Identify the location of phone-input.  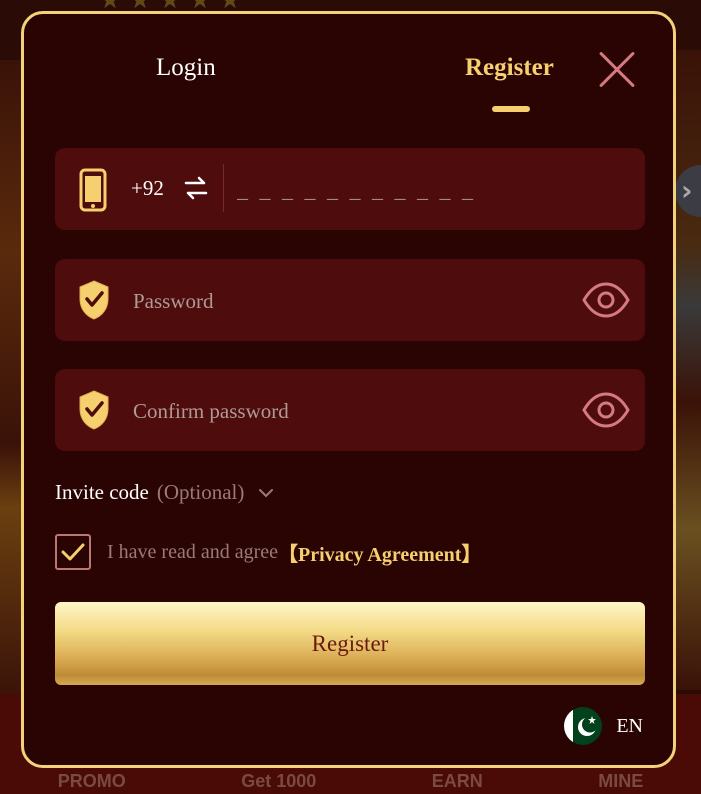
(427, 190).